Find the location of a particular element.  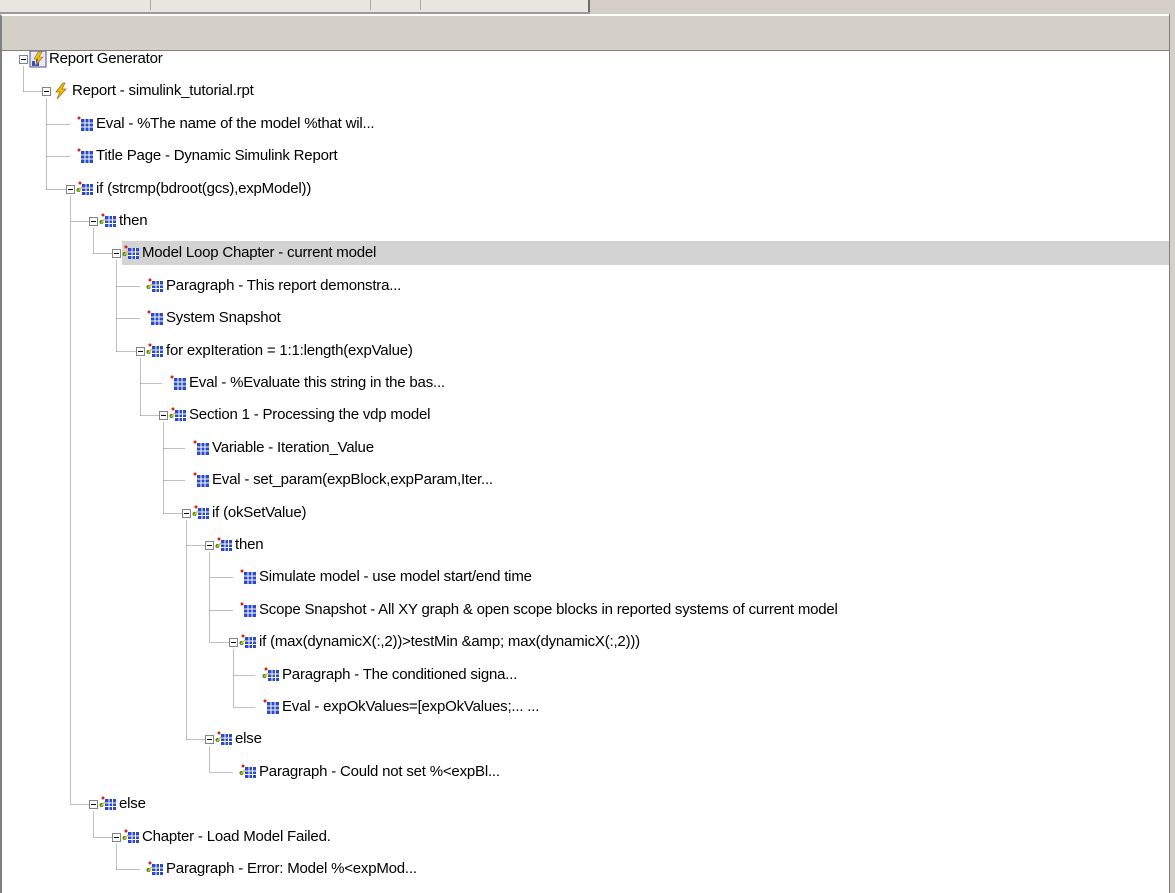

tree-node-label: Variable - Iteration_Value is located at coordinates (293, 447).